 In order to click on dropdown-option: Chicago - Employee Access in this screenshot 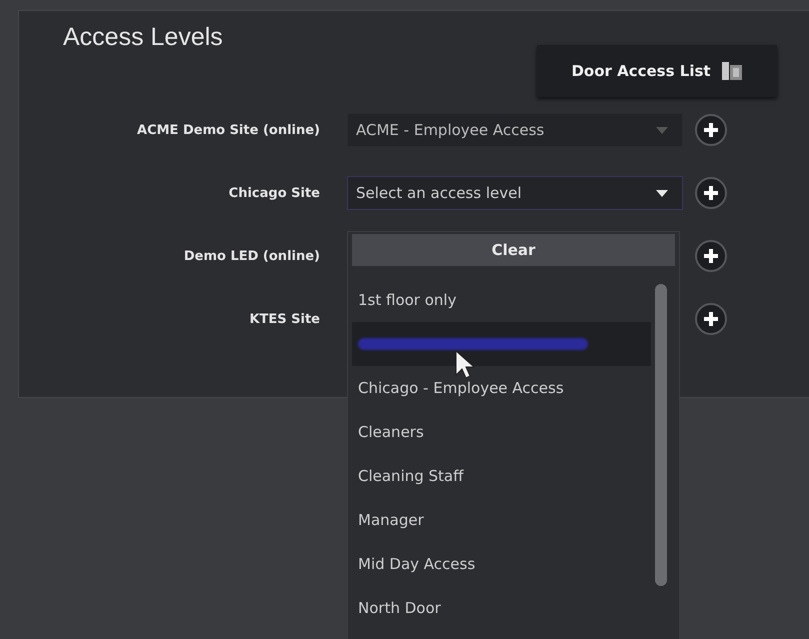, I will do `click(501, 388)`.